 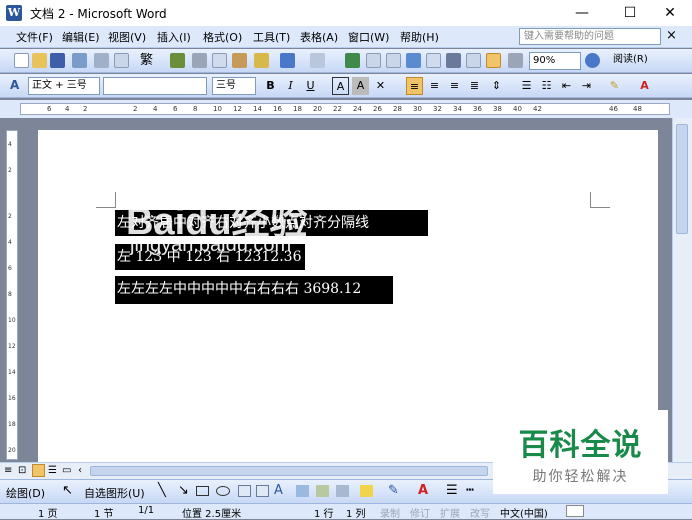 I want to click on textbox-icon, so click(x=244, y=491).